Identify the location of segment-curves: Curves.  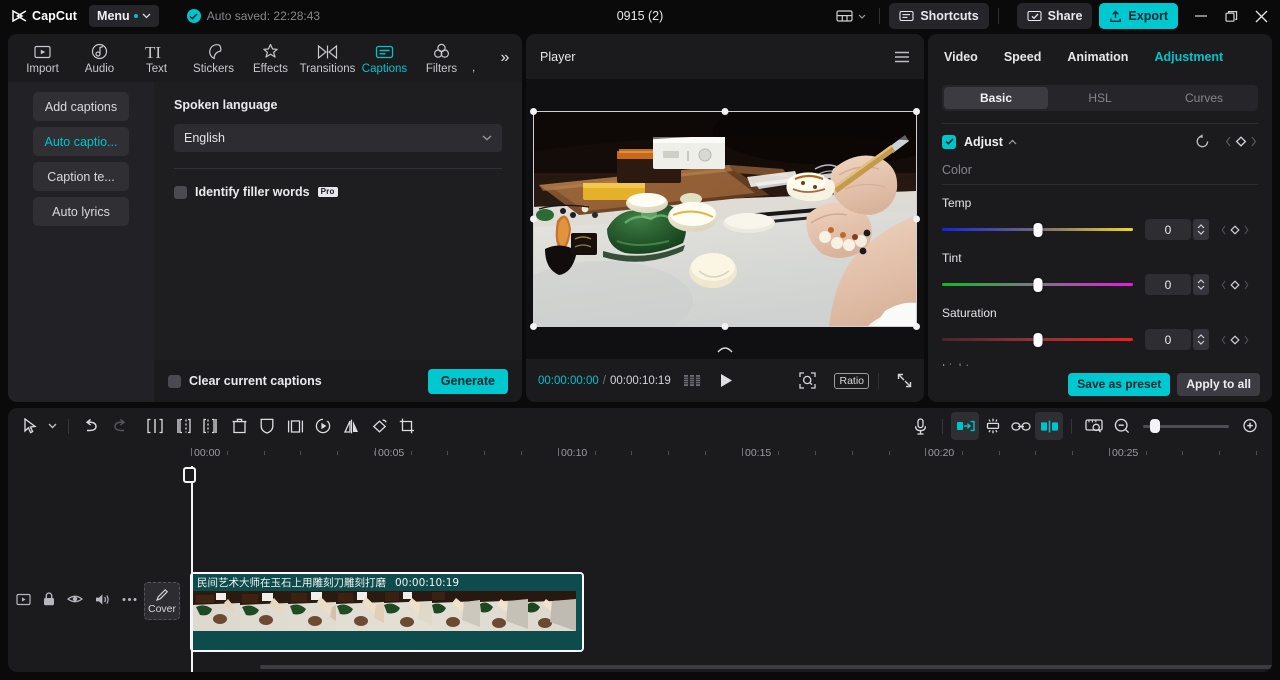
(1204, 98).